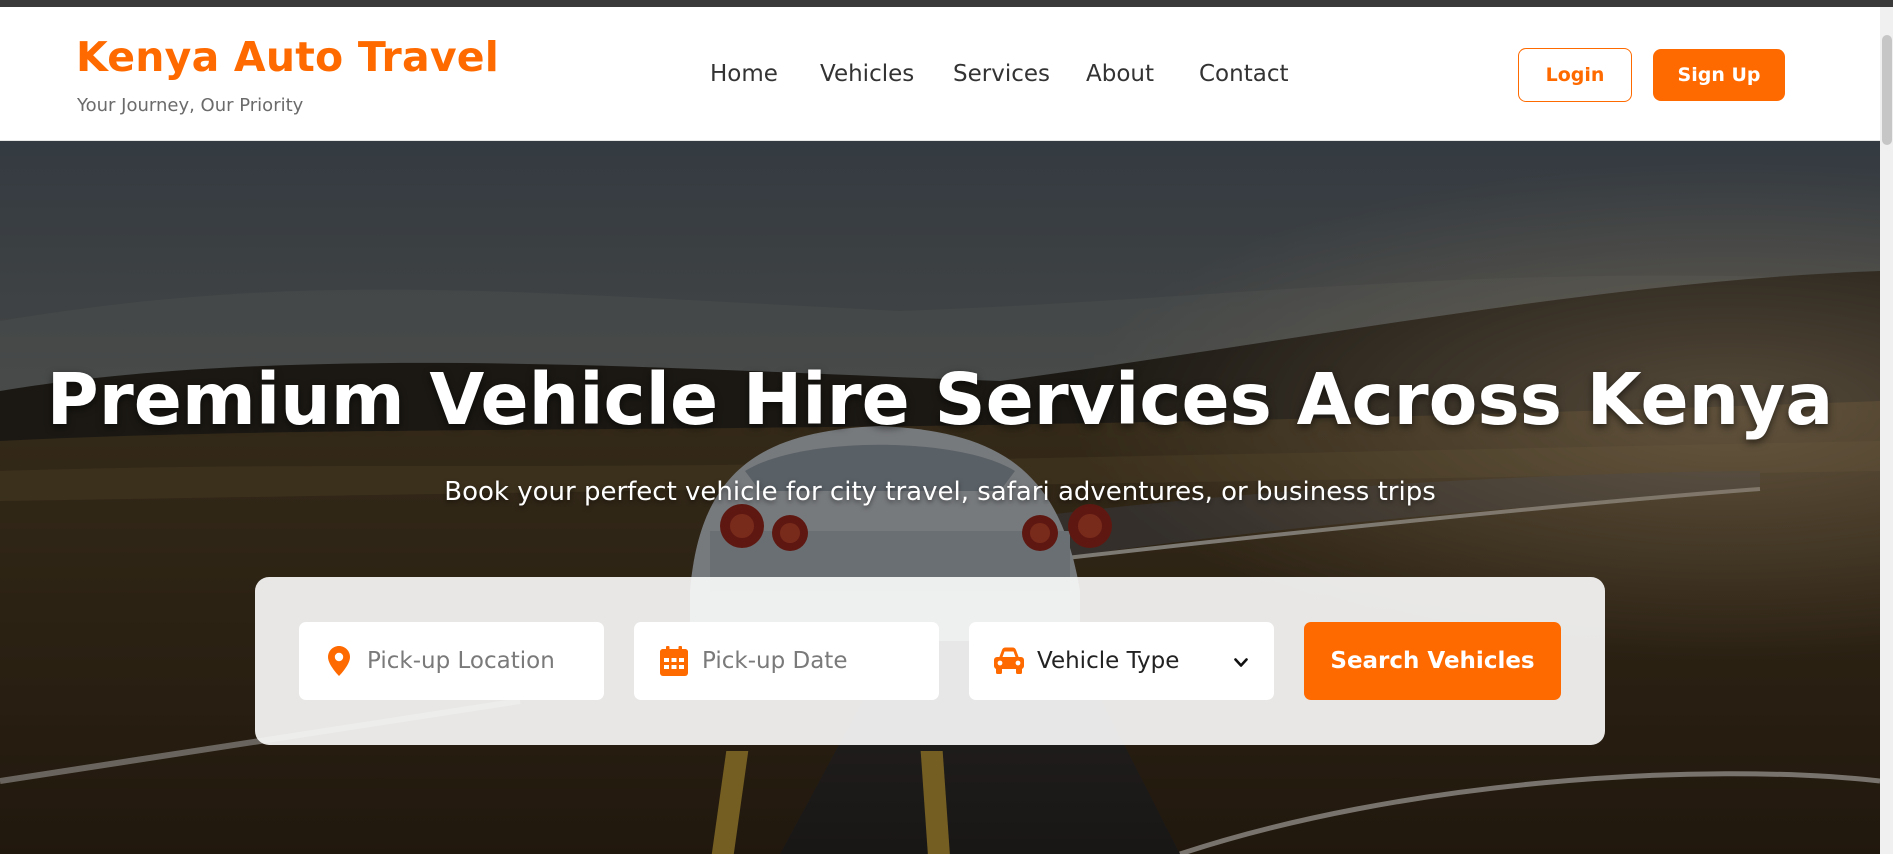  Describe the element at coordinates (1886, 430) in the screenshot. I see `page-scrollbar` at that location.